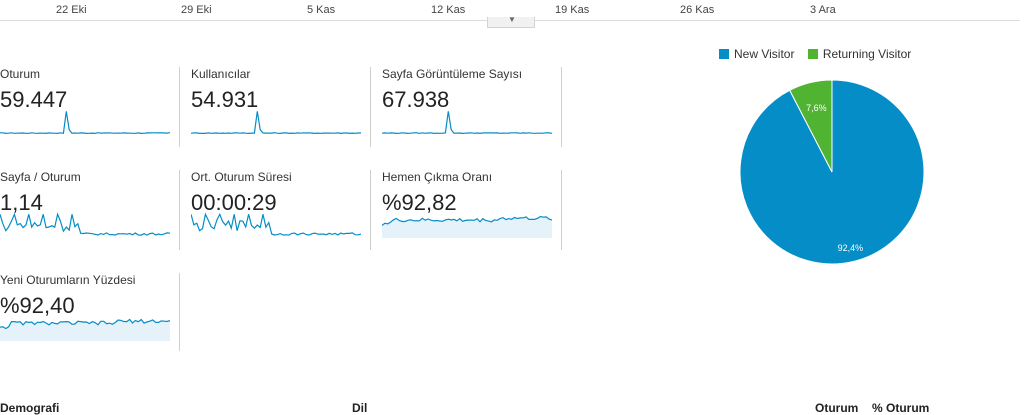  I want to click on column-header-oturum: Oturum, so click(837, 408).